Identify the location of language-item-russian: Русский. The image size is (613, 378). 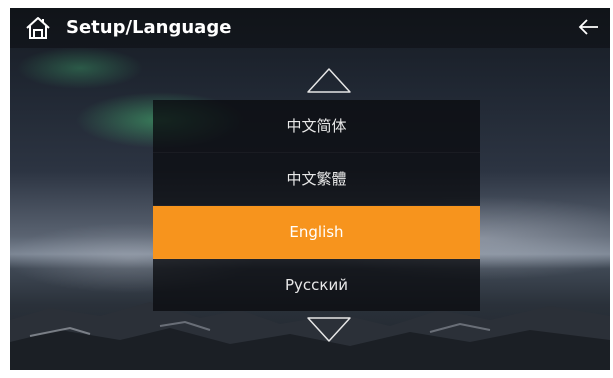
(316, 285).